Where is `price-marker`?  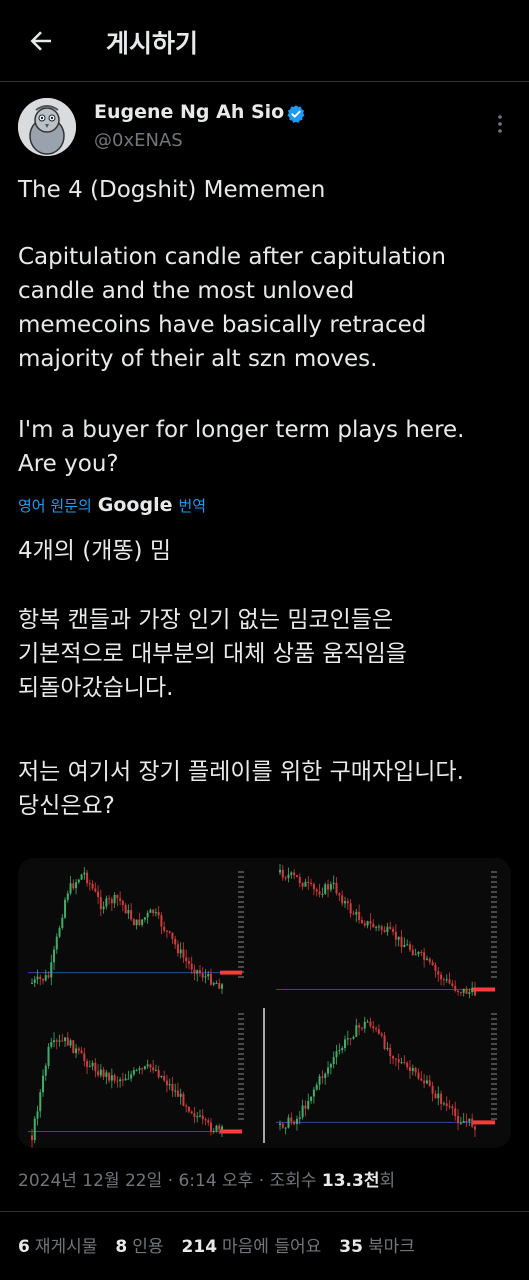 price-marker is located at coordinates (231, 1131).